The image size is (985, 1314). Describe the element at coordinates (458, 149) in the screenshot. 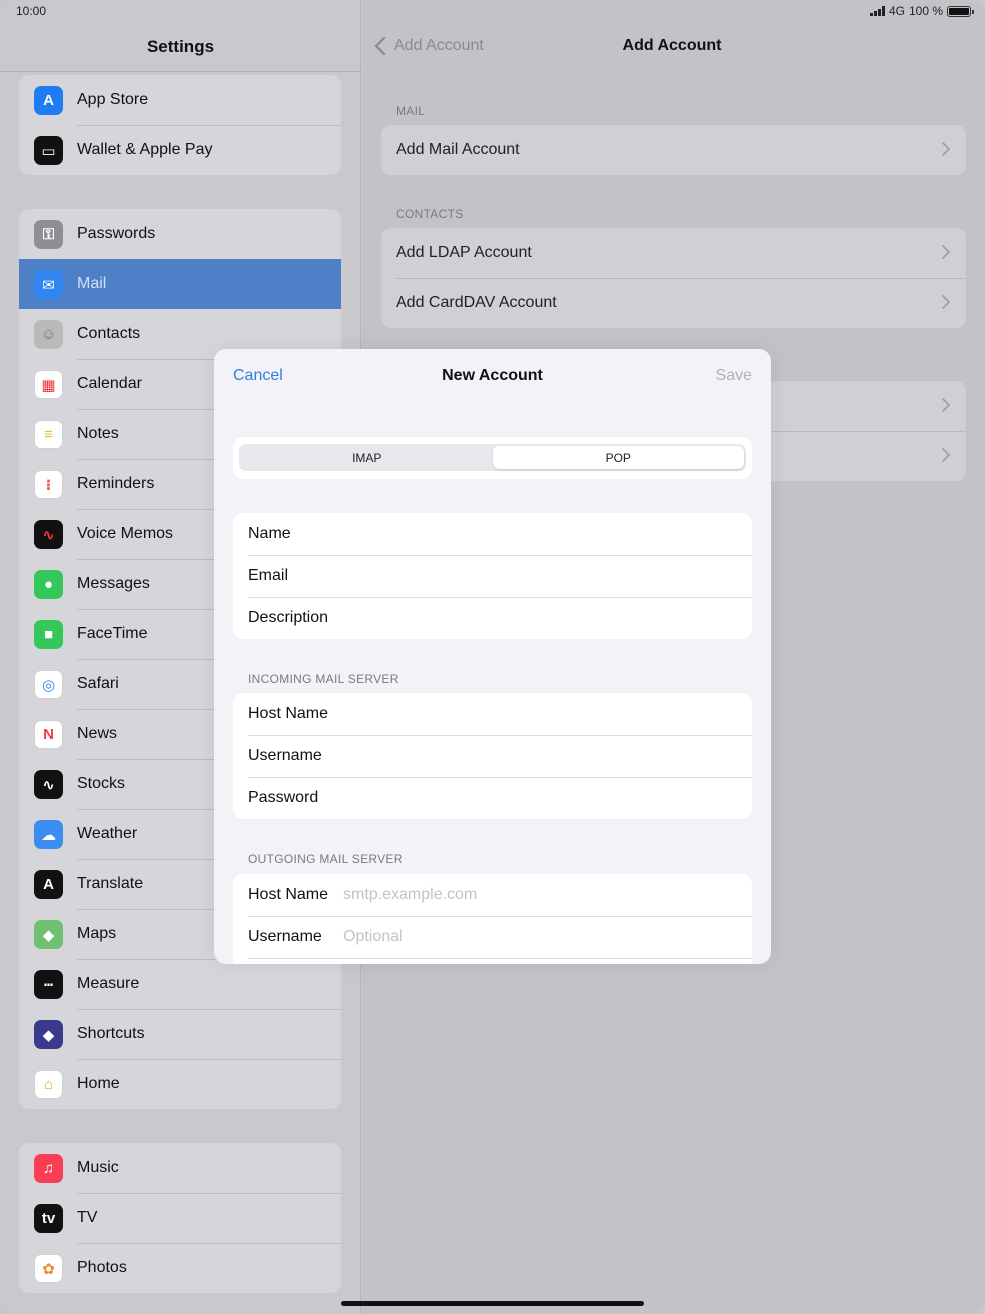

I see `row-label: Add Mail Account` at that location.